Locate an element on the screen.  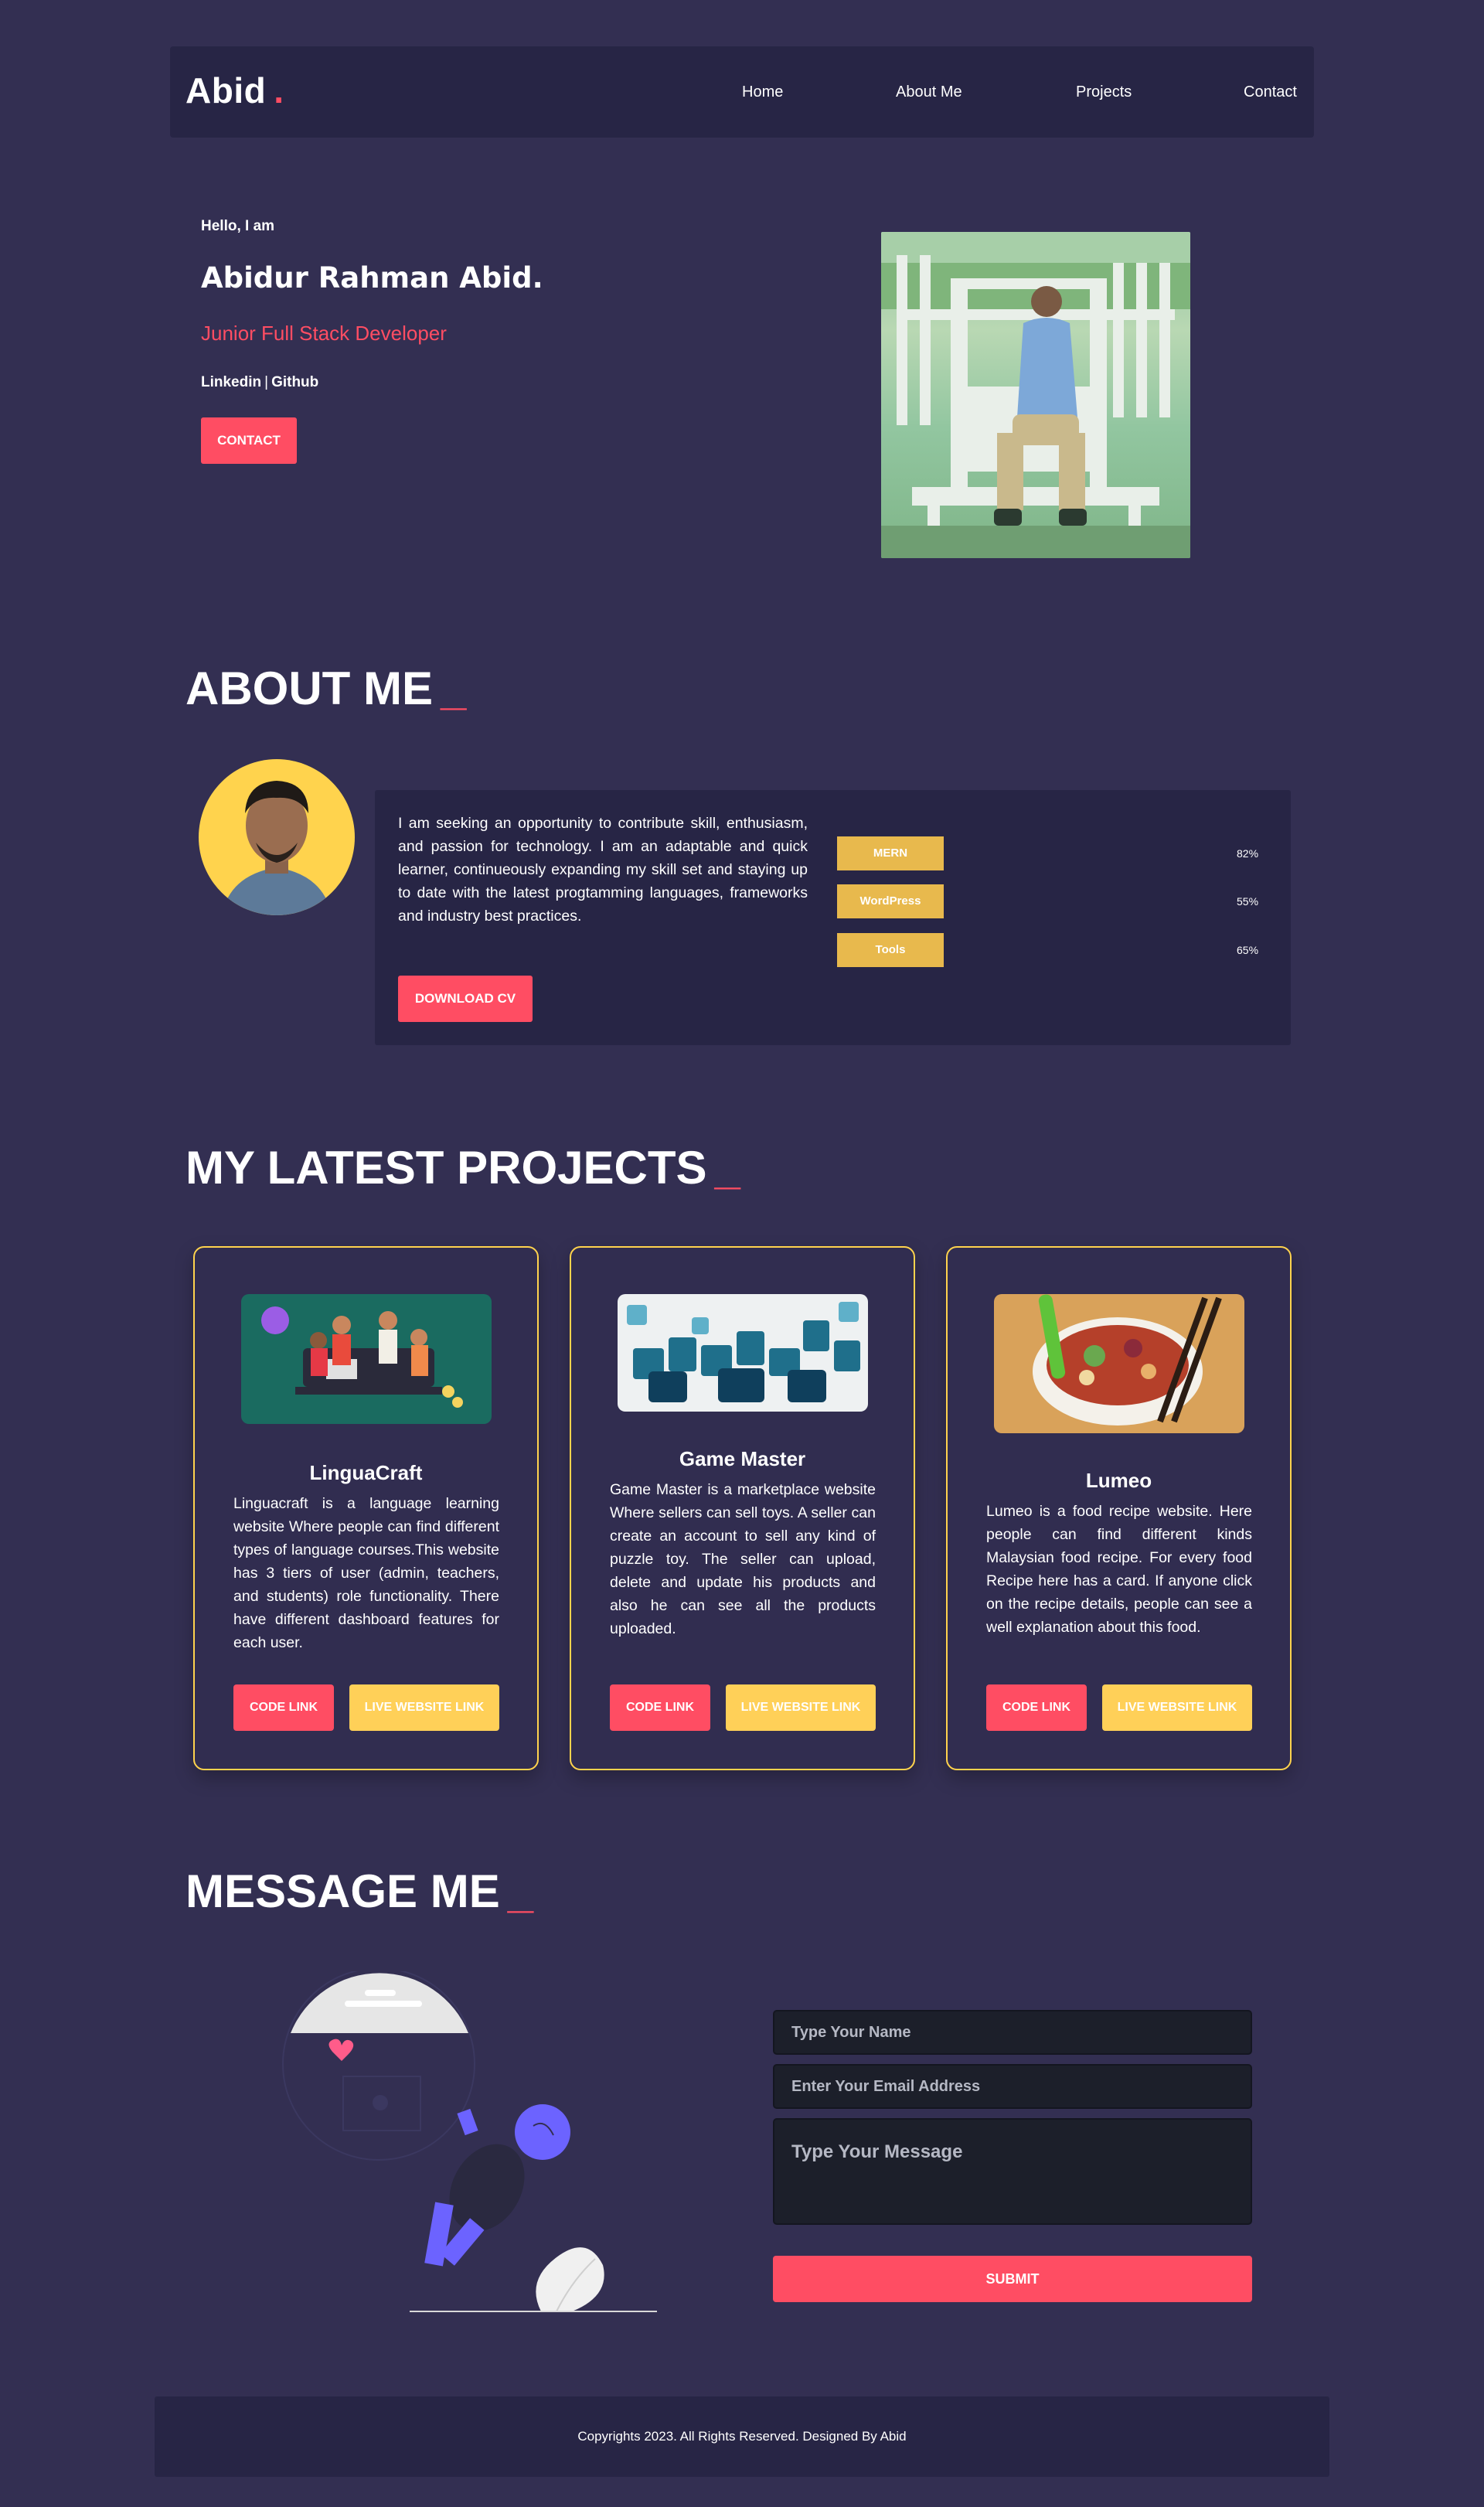
logo-text: Abid is located at coordinates (226, 90).